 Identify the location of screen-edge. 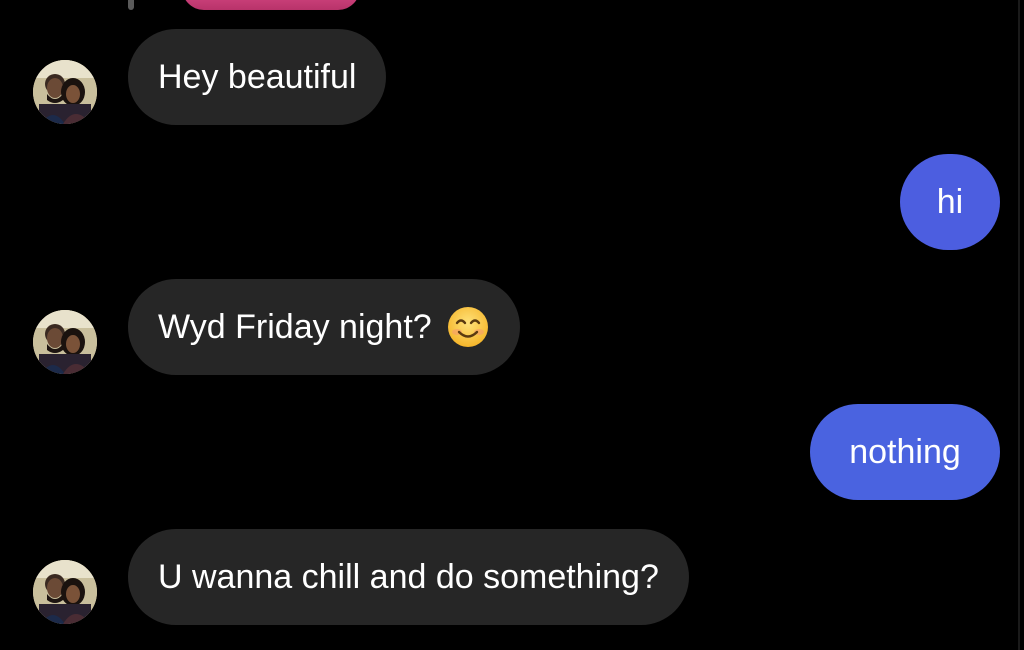
(1019, 325).